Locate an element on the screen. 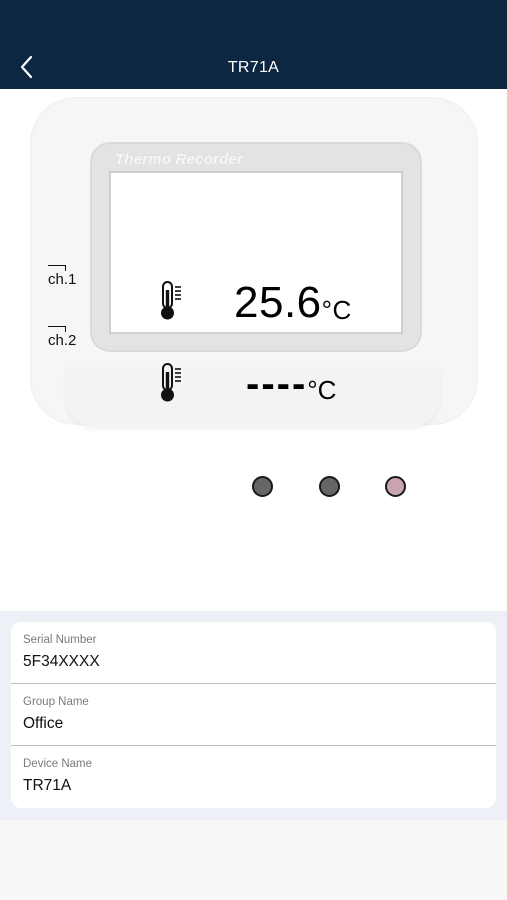  channel-1-label: ch.1 is located at coordinates (62, 276).